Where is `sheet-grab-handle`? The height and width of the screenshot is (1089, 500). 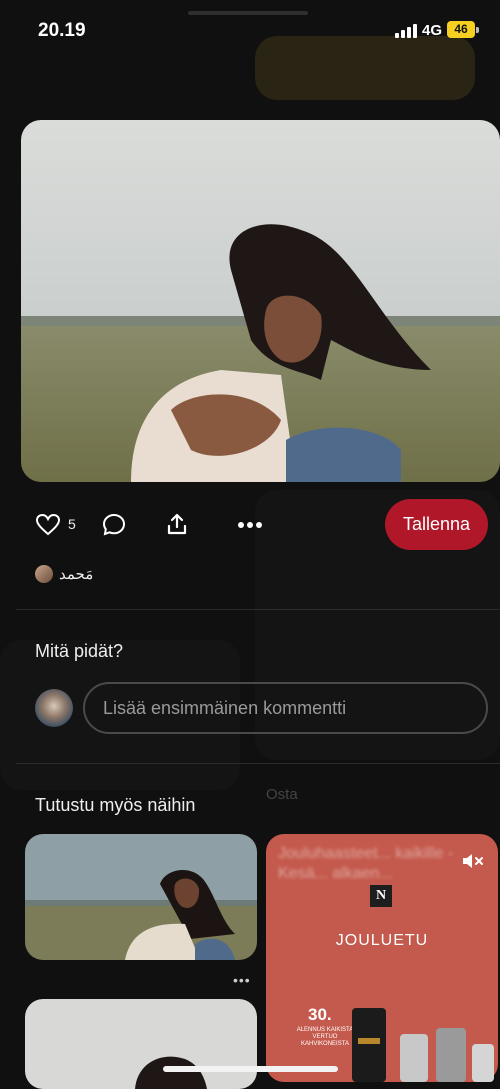
sheet-grab-handle is located at coordinates (248, 13).